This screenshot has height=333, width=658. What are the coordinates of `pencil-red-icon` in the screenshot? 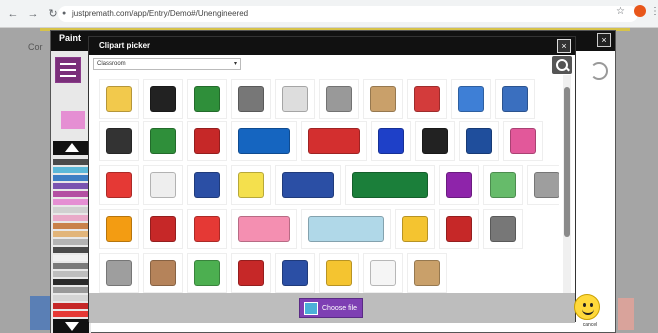 It's located at (427, 99).